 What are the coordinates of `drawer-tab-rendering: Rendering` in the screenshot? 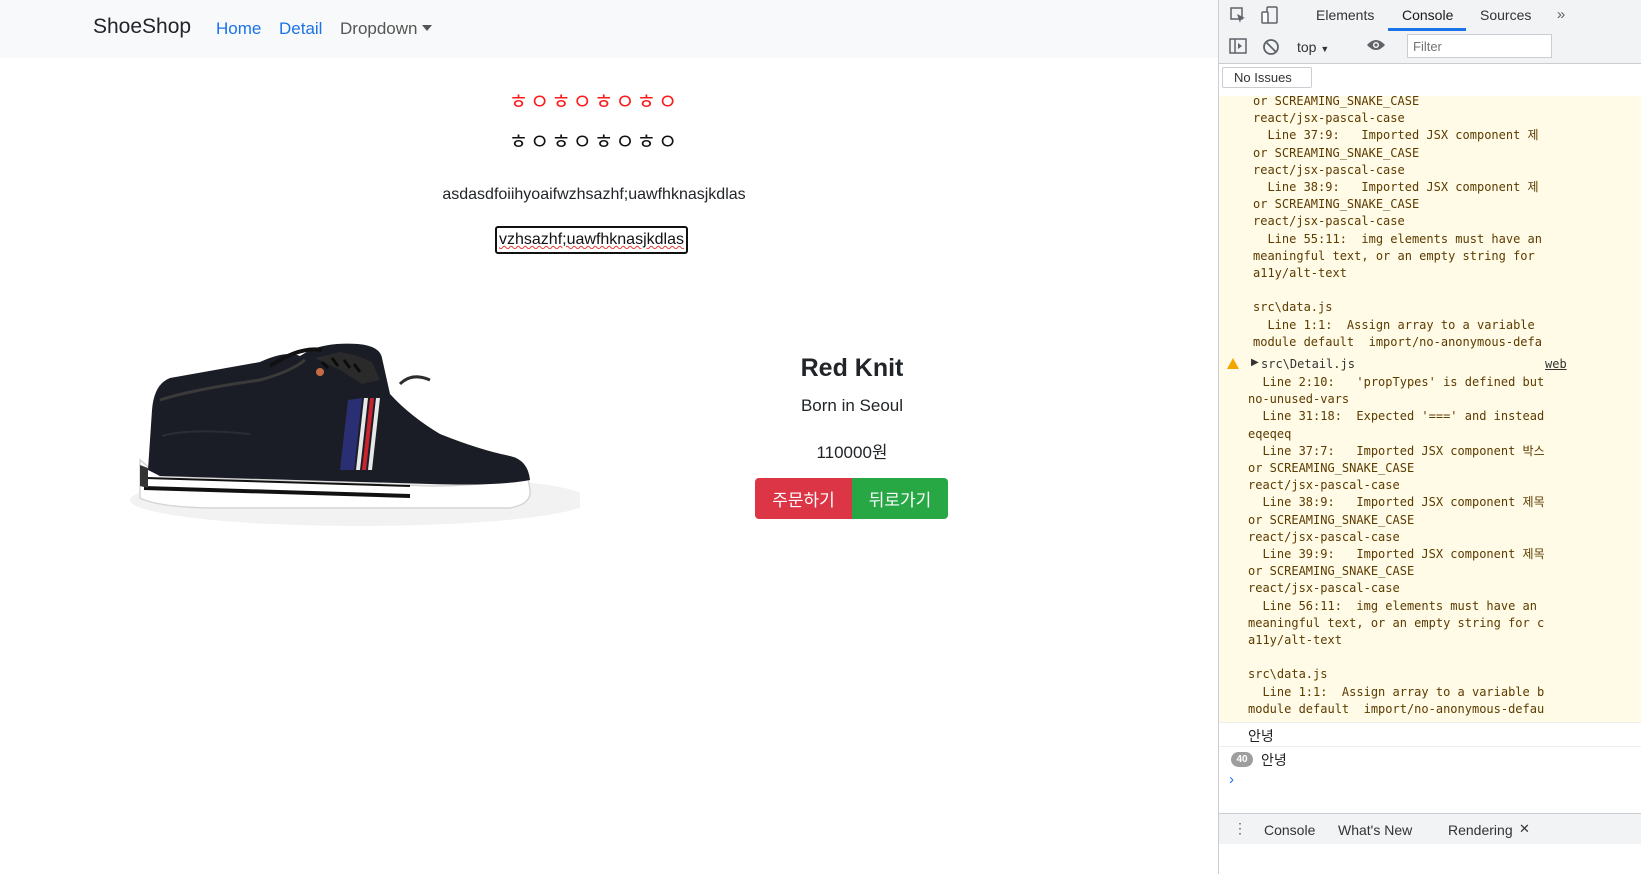 It's located at (1480, 830).